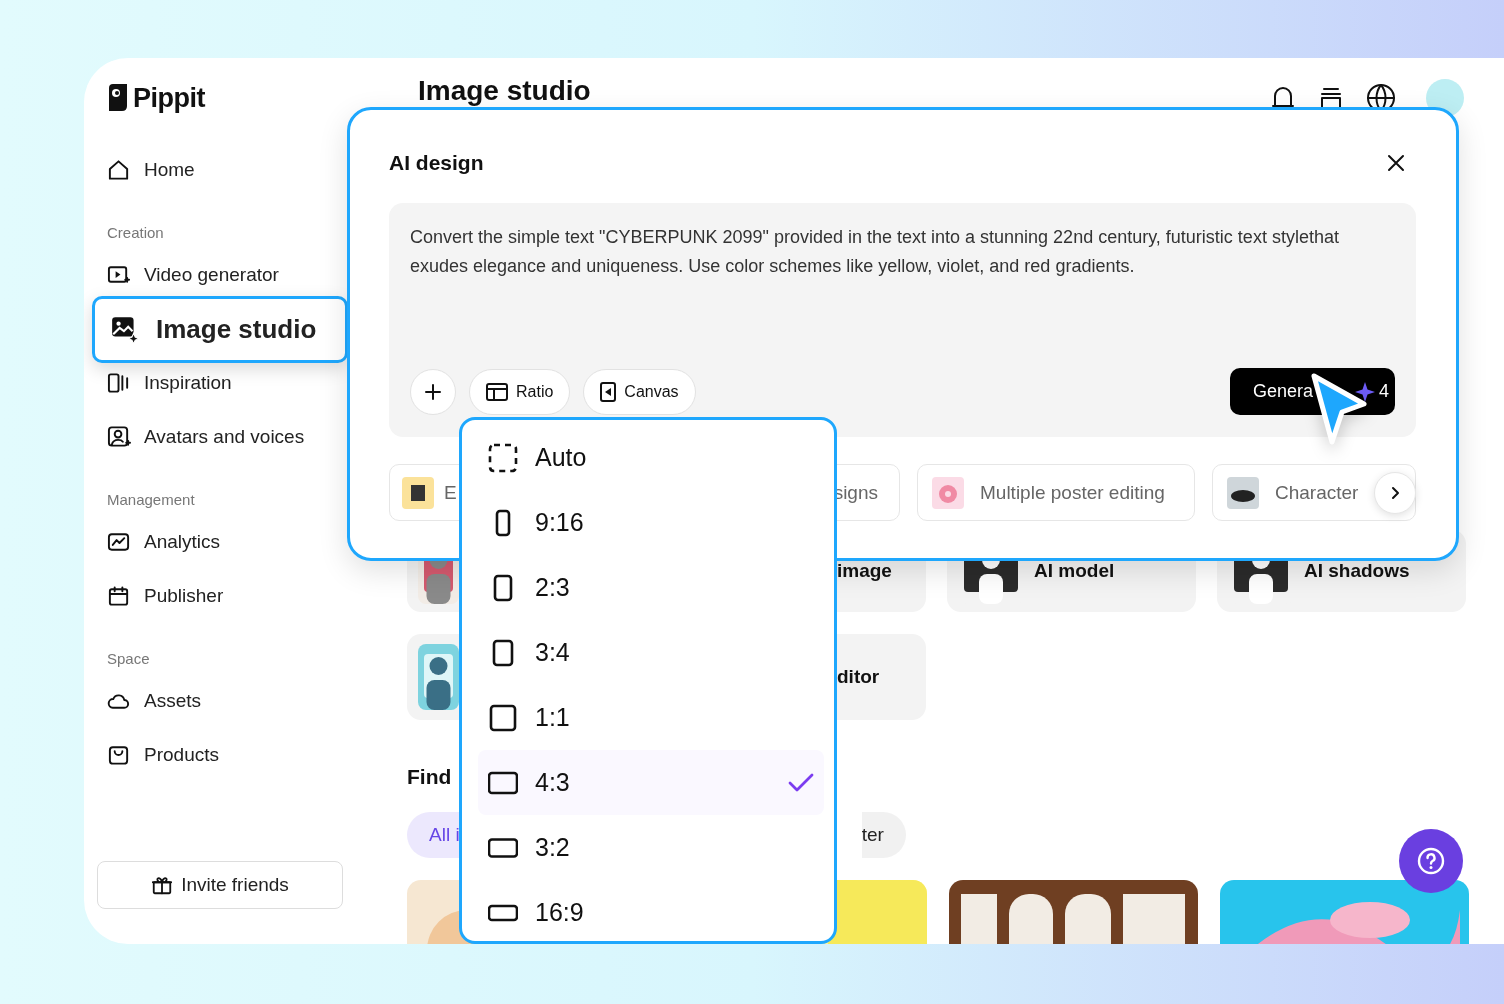  Describe the element at coordinates (151, 500) in the screenshot. I see `section-heading: Management` at that location.